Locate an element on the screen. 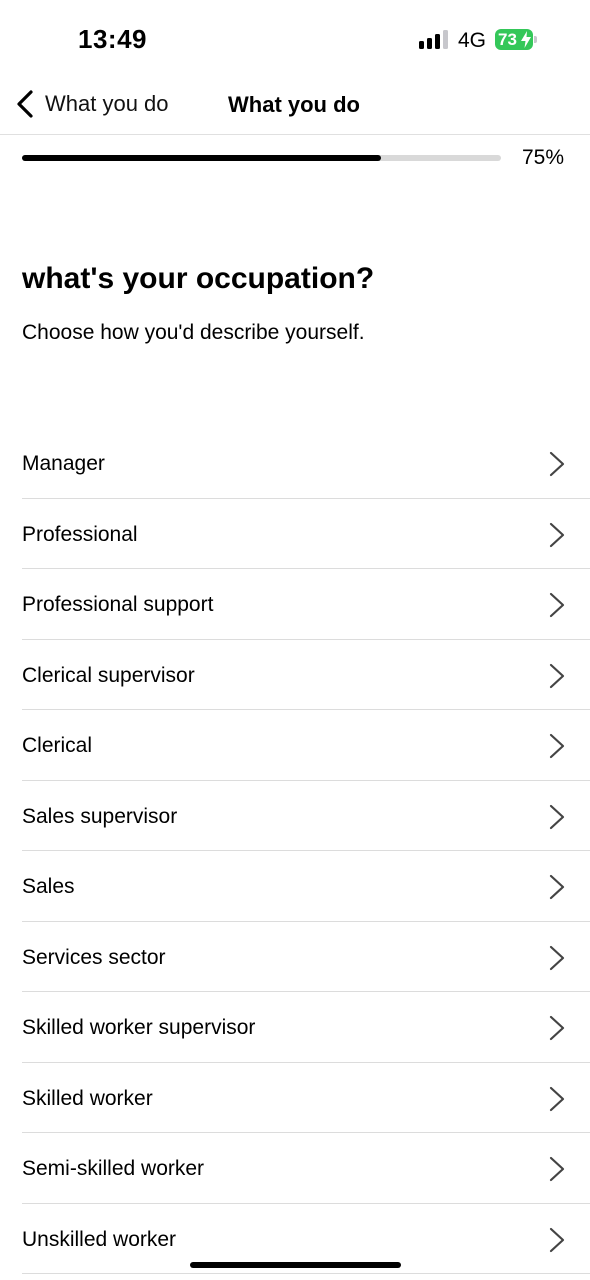  progress-bar is located at coordinates (261, 158).